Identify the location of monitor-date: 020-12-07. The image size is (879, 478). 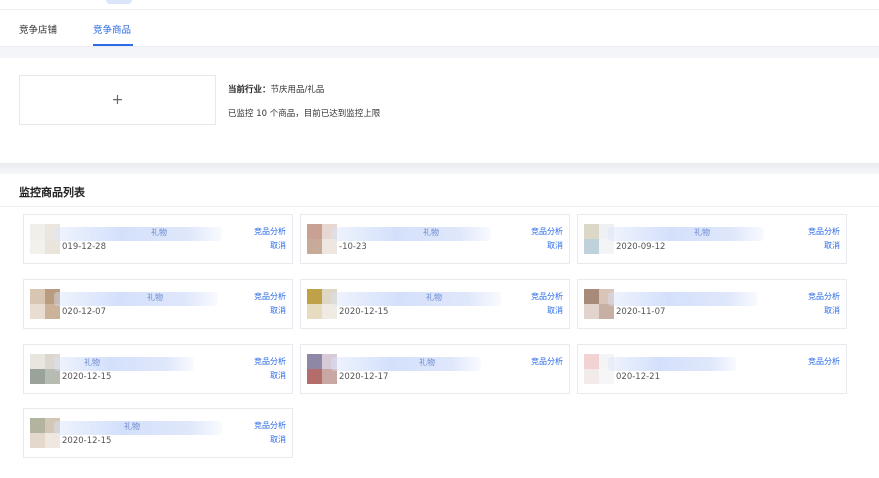
(84, 312).